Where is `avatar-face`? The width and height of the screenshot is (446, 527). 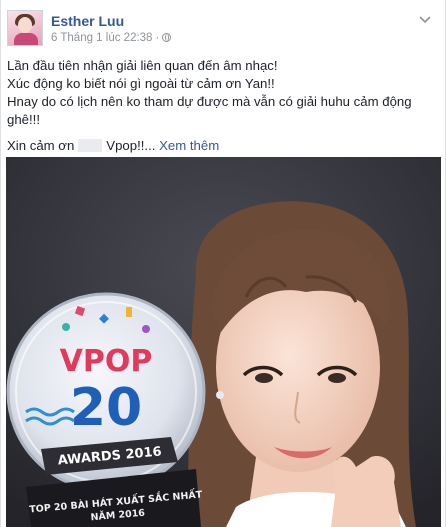 avatar-face is located at coordinates (25, 25).